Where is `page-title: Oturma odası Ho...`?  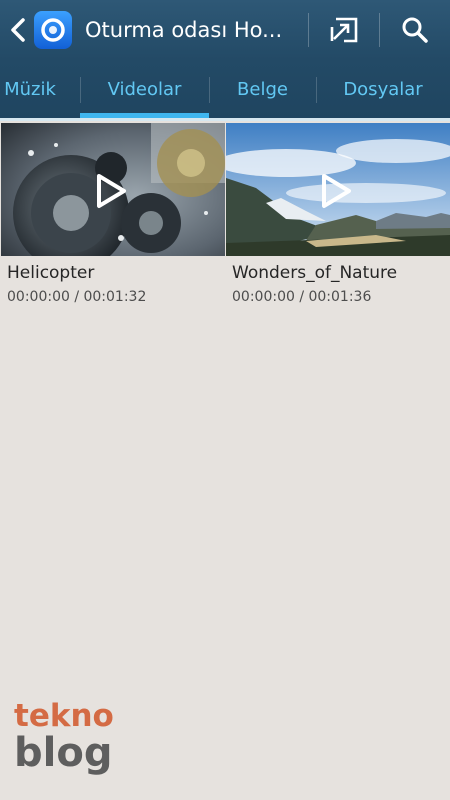 page-title: Oturma odası Ho... is located at coordinates (184, 30).